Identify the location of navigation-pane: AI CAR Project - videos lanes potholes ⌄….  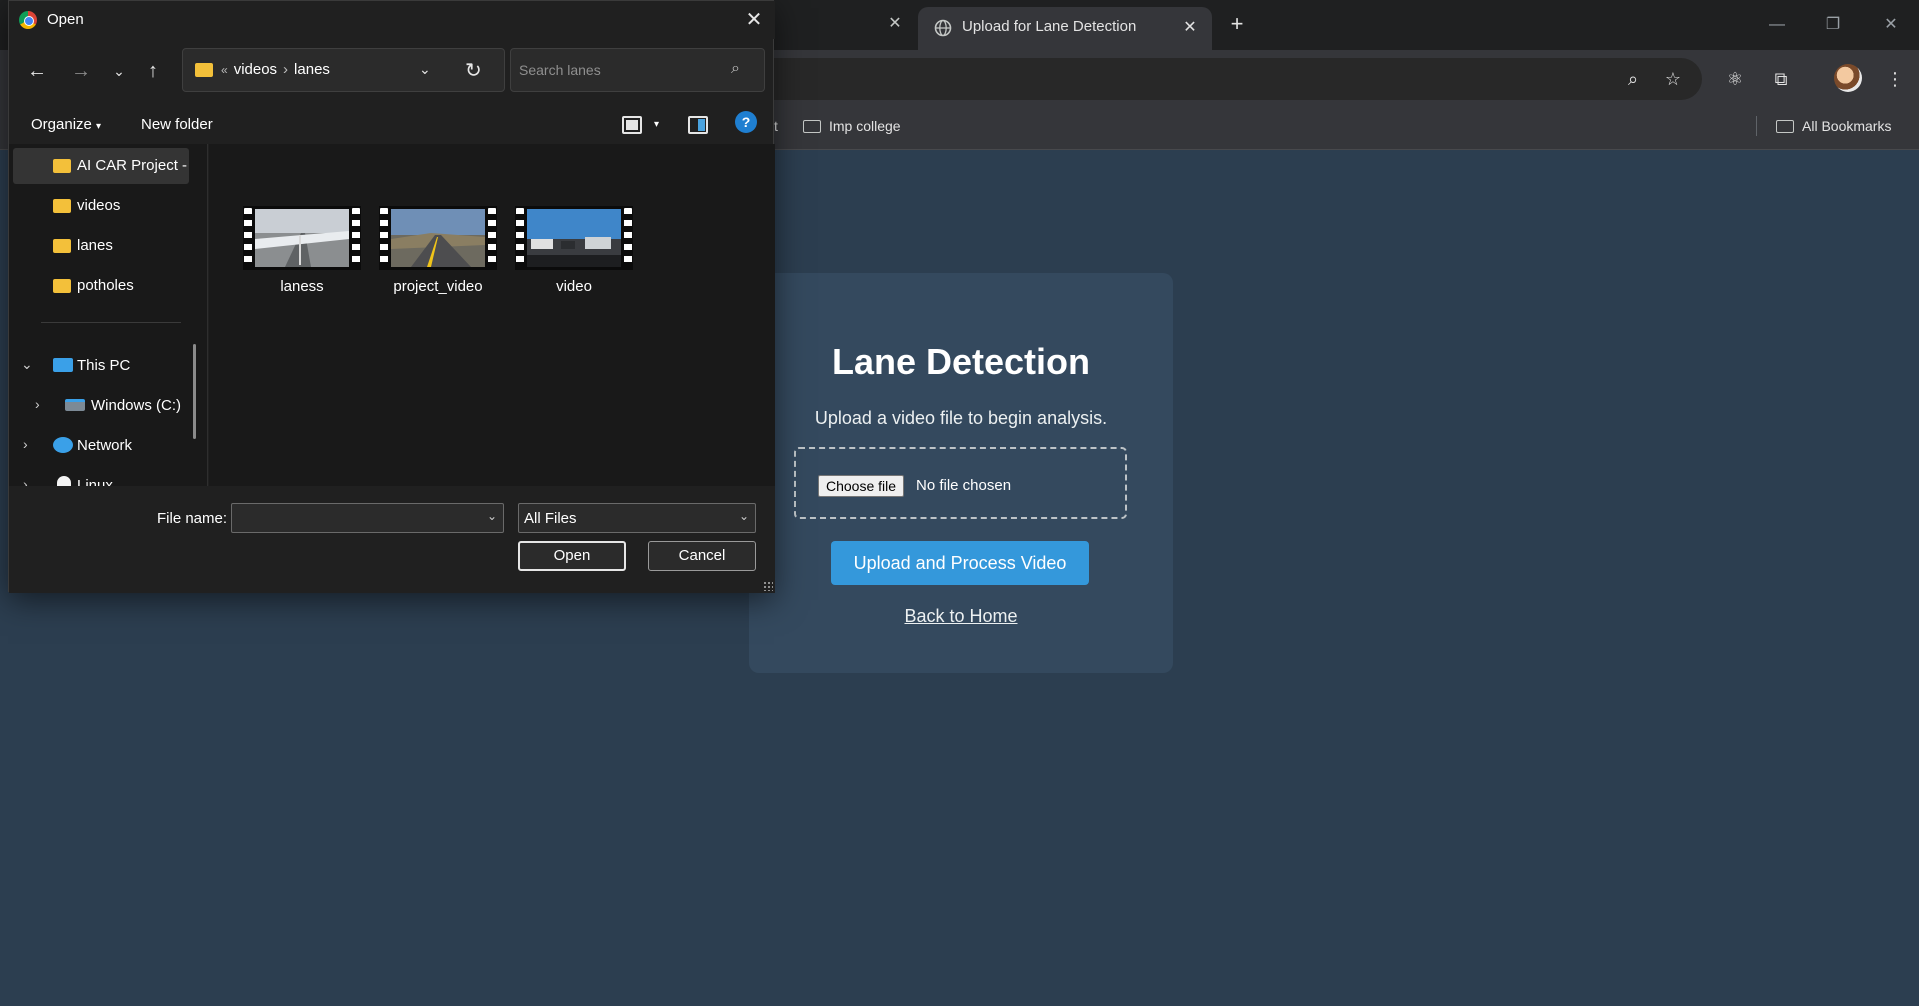
(108, 315).